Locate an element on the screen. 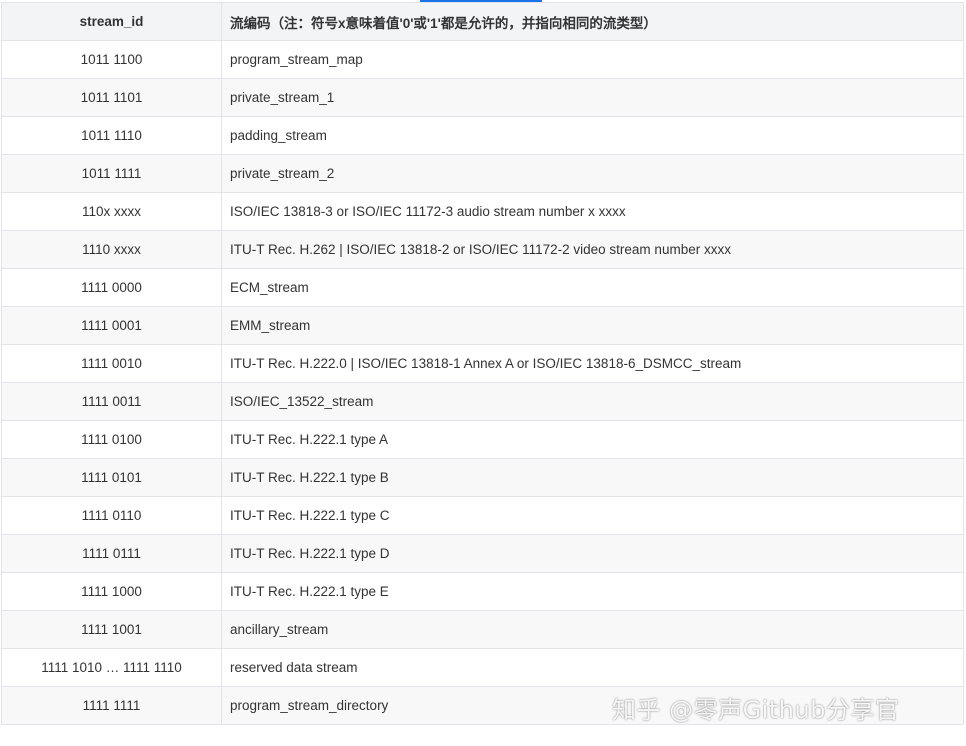 The image size is (966, 746). stream-type-cell: program_stream_map is located at coordinates (592, 59).